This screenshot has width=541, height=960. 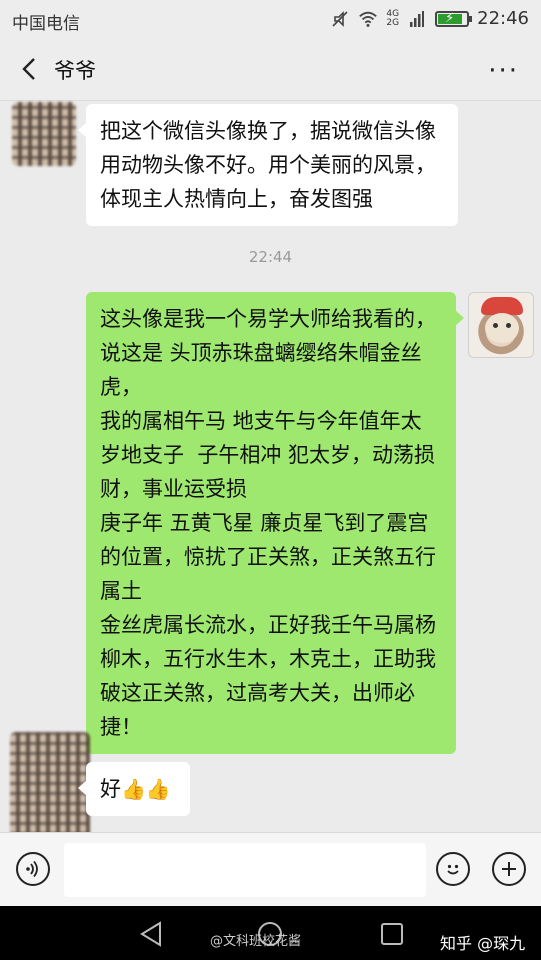 I want to click on back-triangle-icon, so click(x=152, y=934).